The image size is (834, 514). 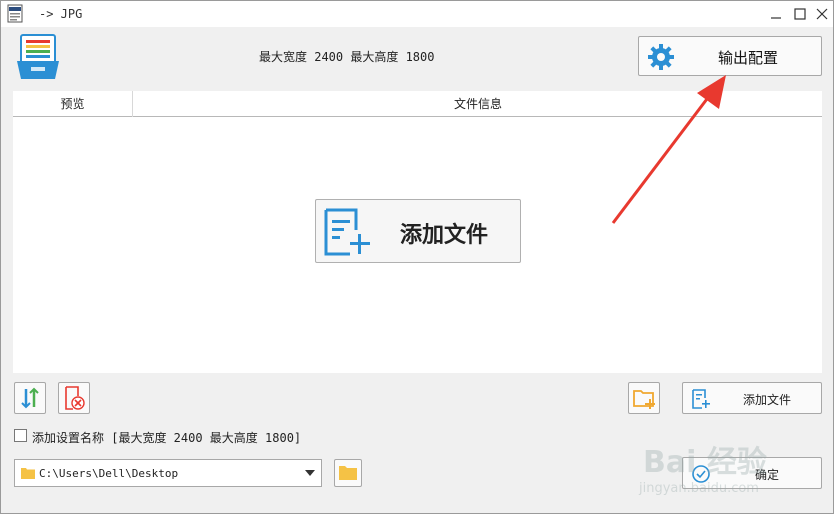 I want to click on logo-icon, so click(x=38, y=56).